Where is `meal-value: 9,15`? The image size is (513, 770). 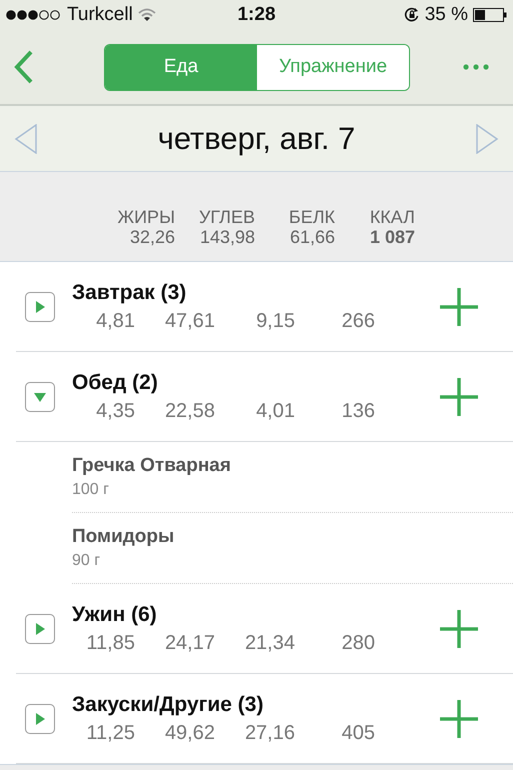 meal-value: 9,15 is located at coordinates (275, 321).